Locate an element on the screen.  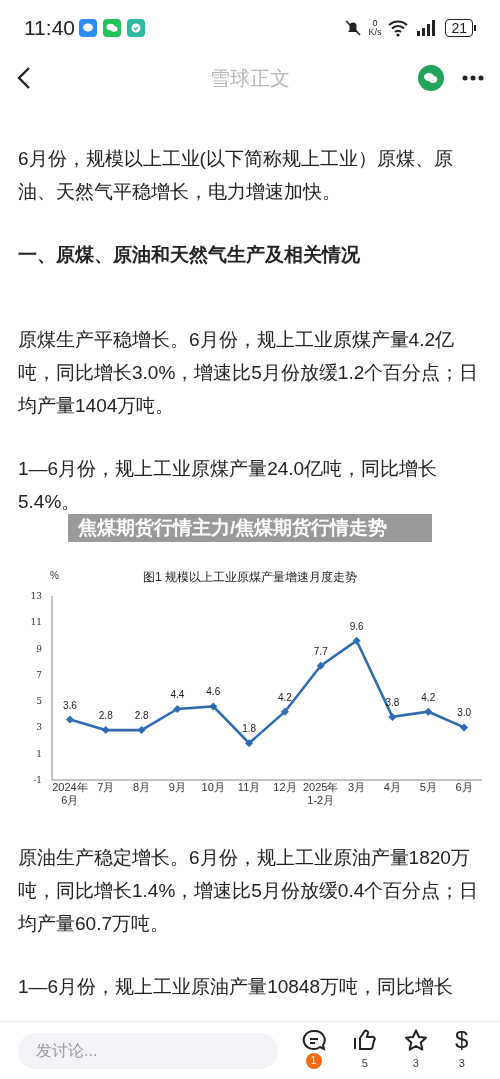
x-tick-label: 9月 is located at coordinates (177, 788).